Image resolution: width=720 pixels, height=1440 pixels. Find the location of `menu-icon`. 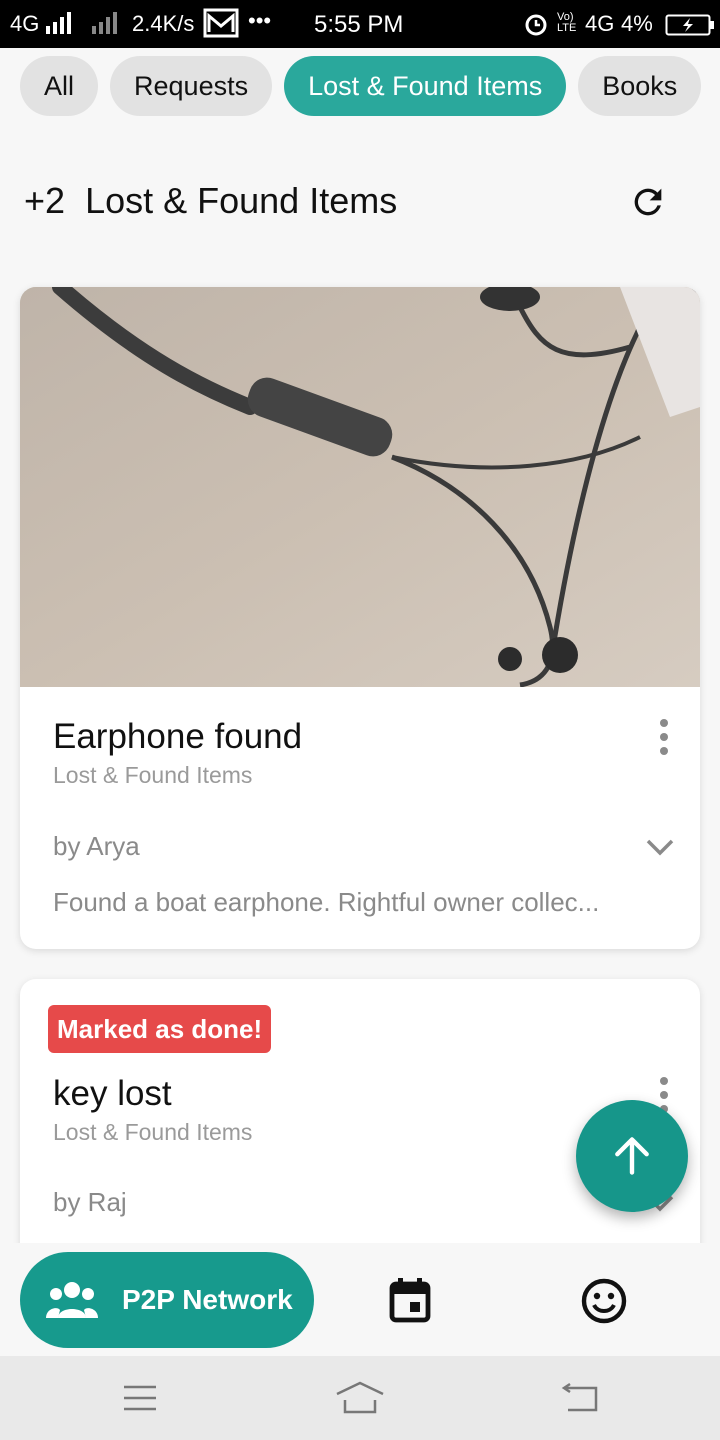

menu-icon is located at coordinates (140, 1398).